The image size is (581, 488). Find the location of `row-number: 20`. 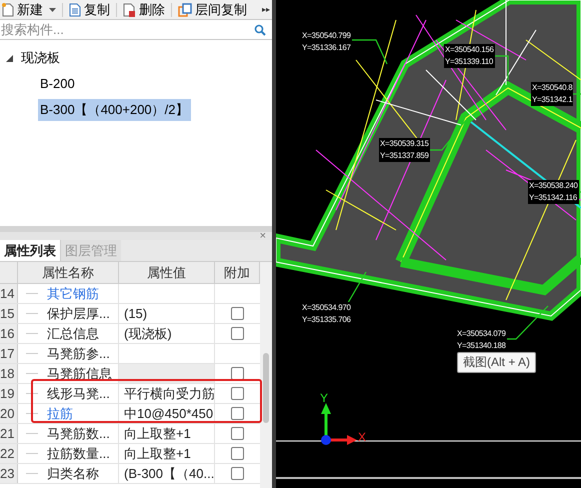

row-number: 20 is located at coordinates (9, 413).